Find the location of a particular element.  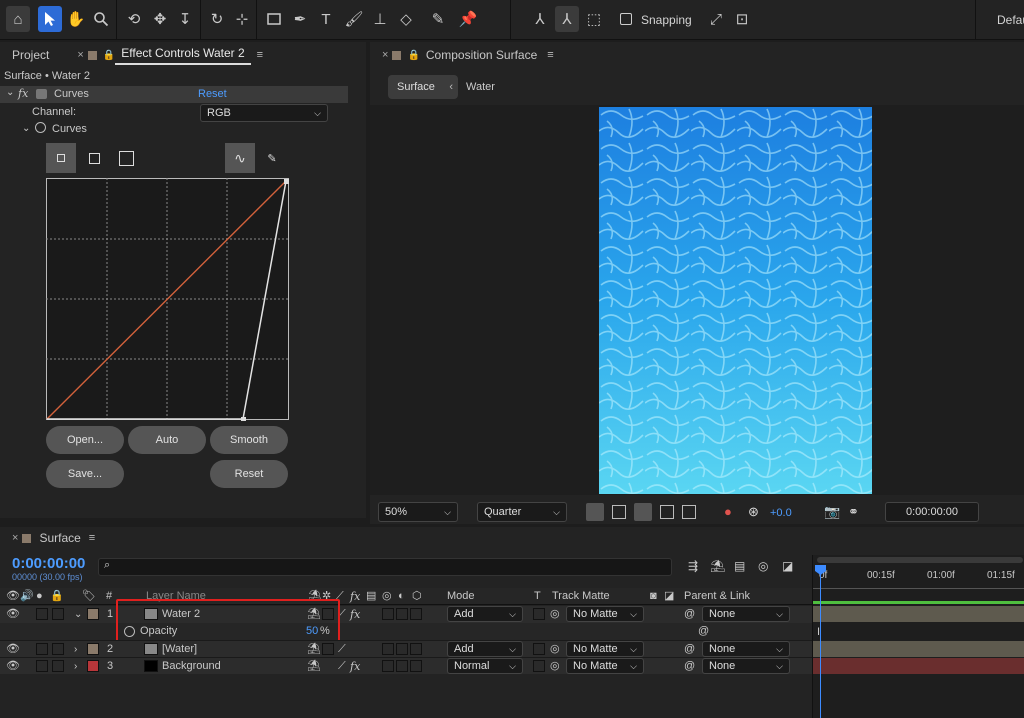

shy-layers-icon: ⛱ is located at coordinates (717, 566).